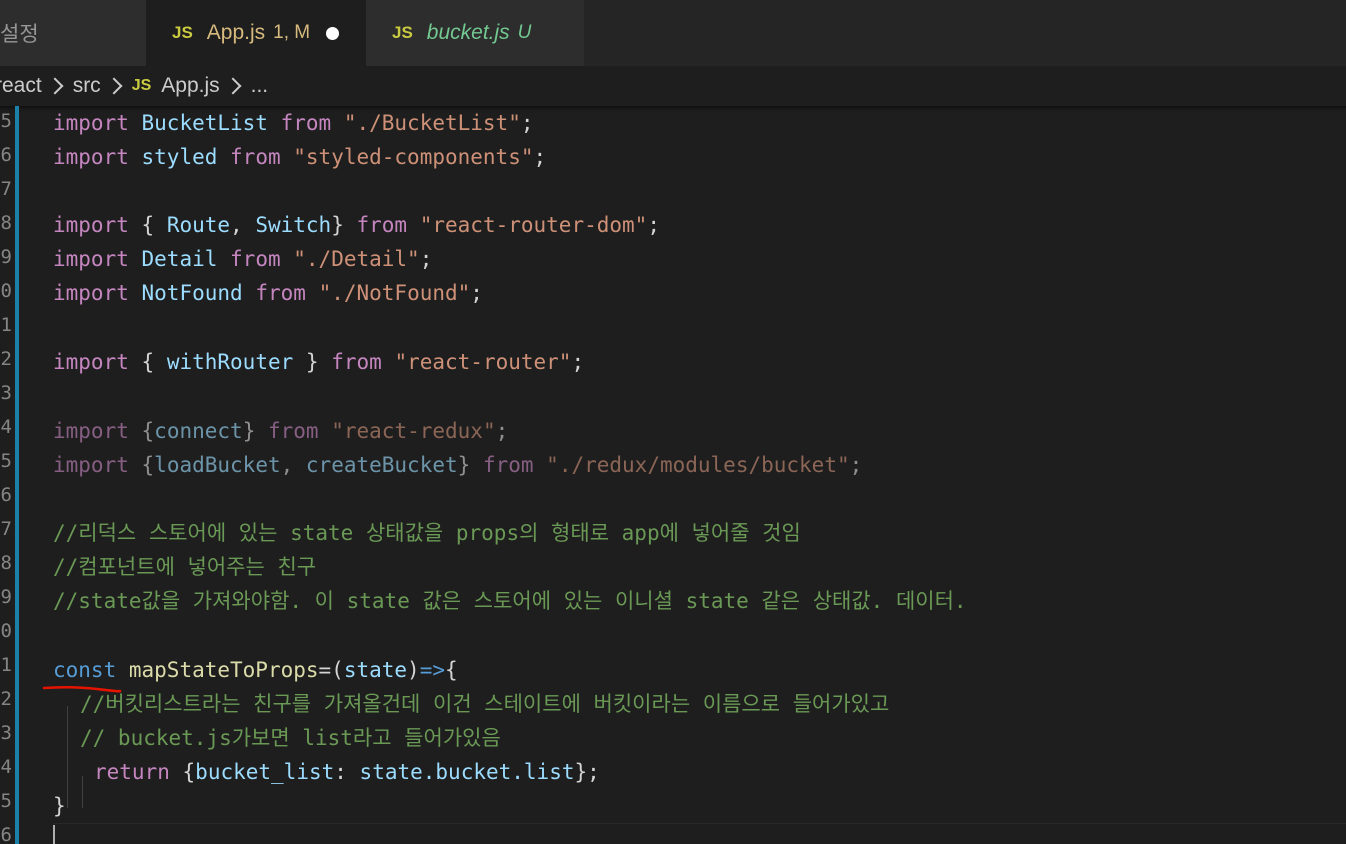  I want to click on punctuation-token: =(, so click(331, 670).